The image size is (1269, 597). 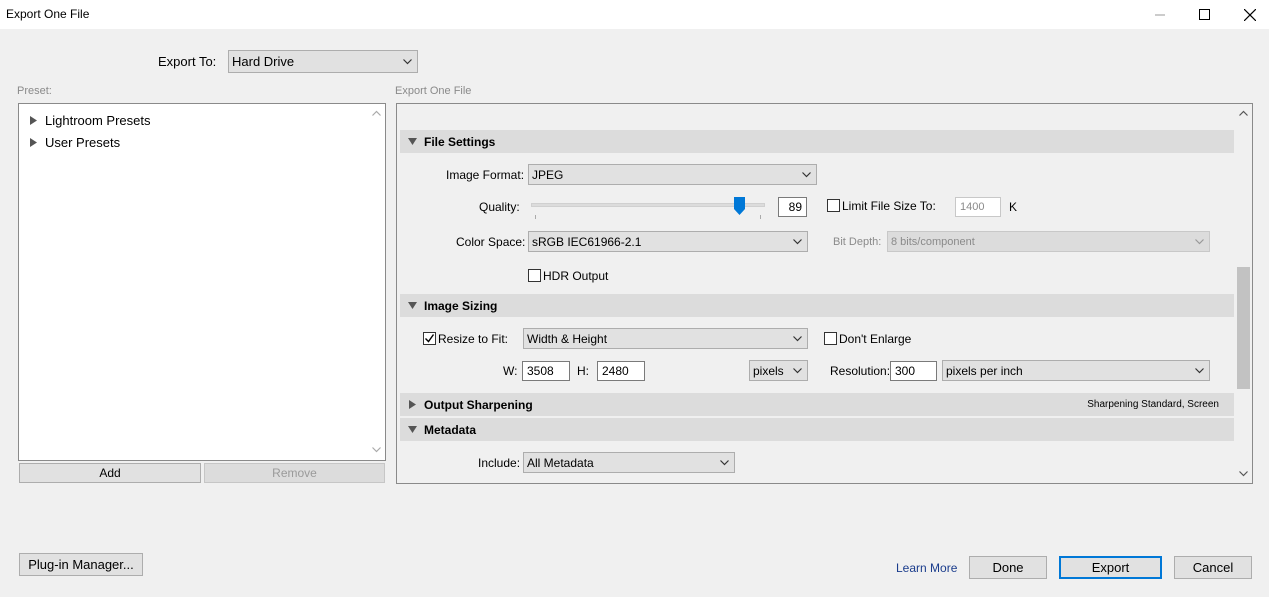 I want to click on resolution-input: 300, so click(x=913, y=371).